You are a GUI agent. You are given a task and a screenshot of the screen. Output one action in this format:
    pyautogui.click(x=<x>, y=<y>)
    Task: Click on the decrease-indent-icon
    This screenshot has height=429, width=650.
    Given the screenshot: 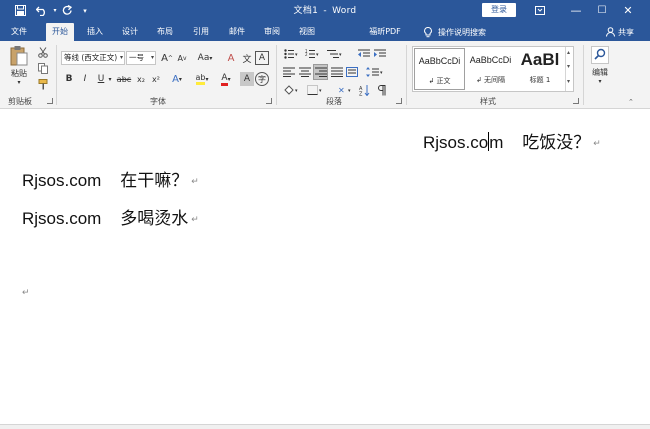 What is the action you would take?
    pyautogui.click(x=364, y=54)
    